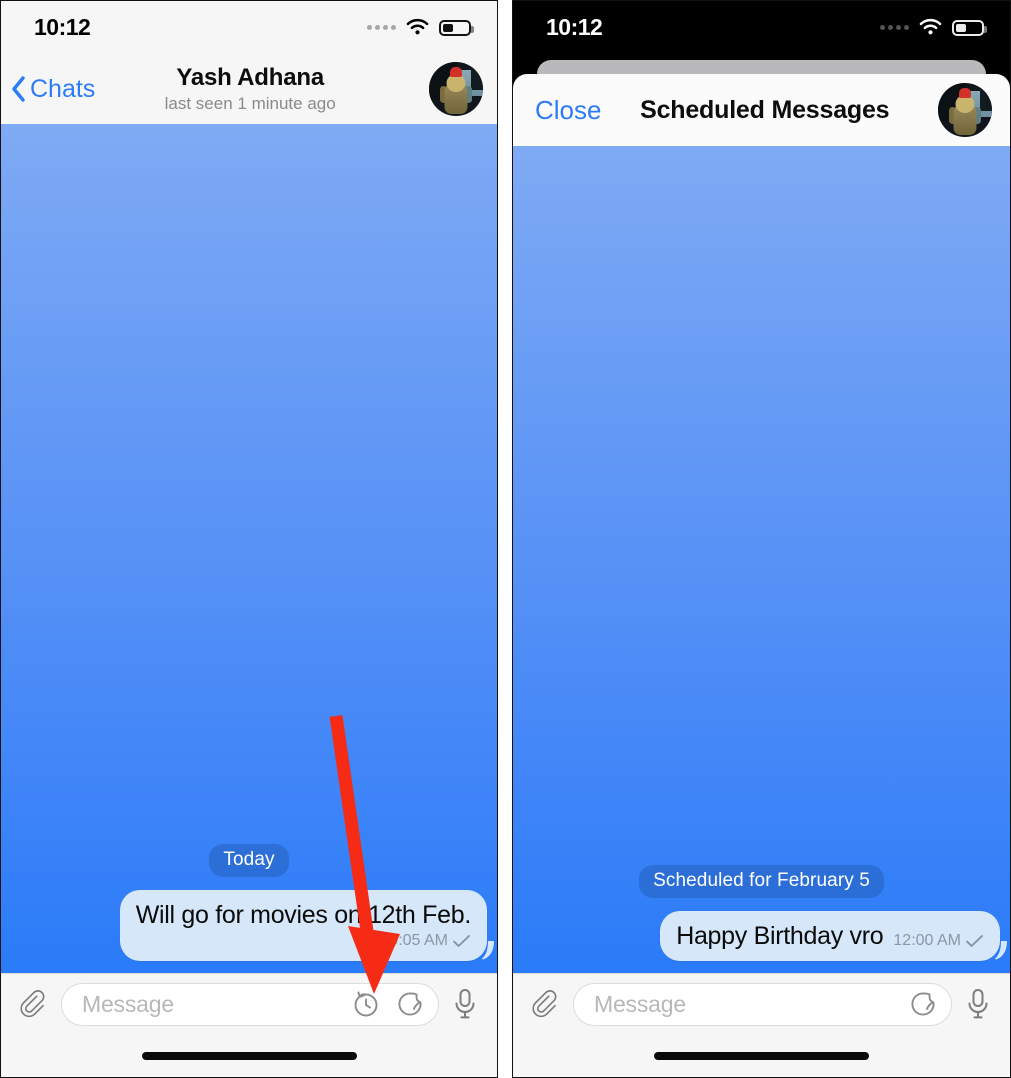 This screenshot has width=1011, height=1078. I want to click on message-meta: 12:00 AM, so click(938, 941).